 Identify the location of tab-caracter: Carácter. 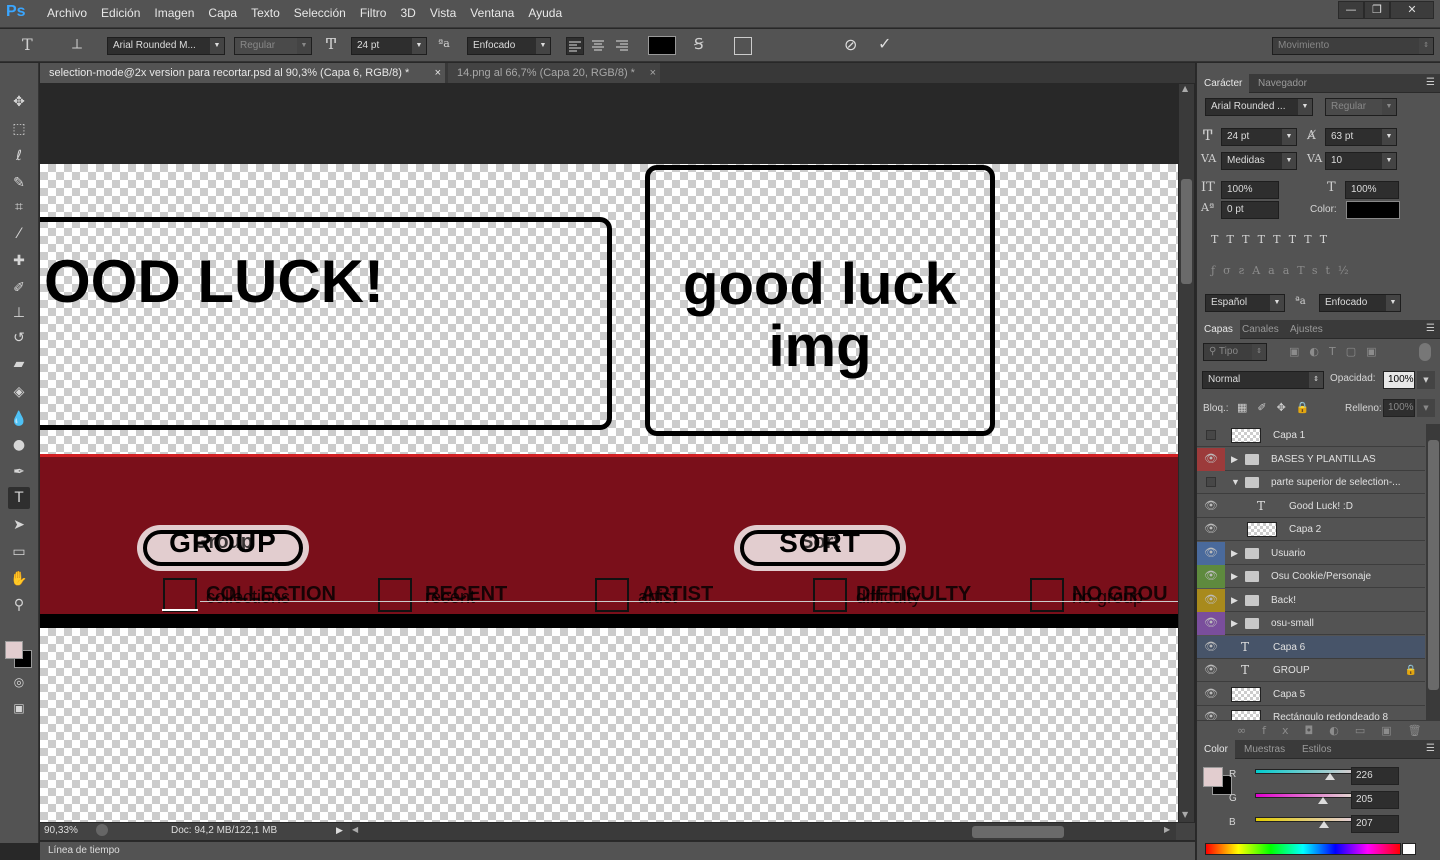
(1223, 83).